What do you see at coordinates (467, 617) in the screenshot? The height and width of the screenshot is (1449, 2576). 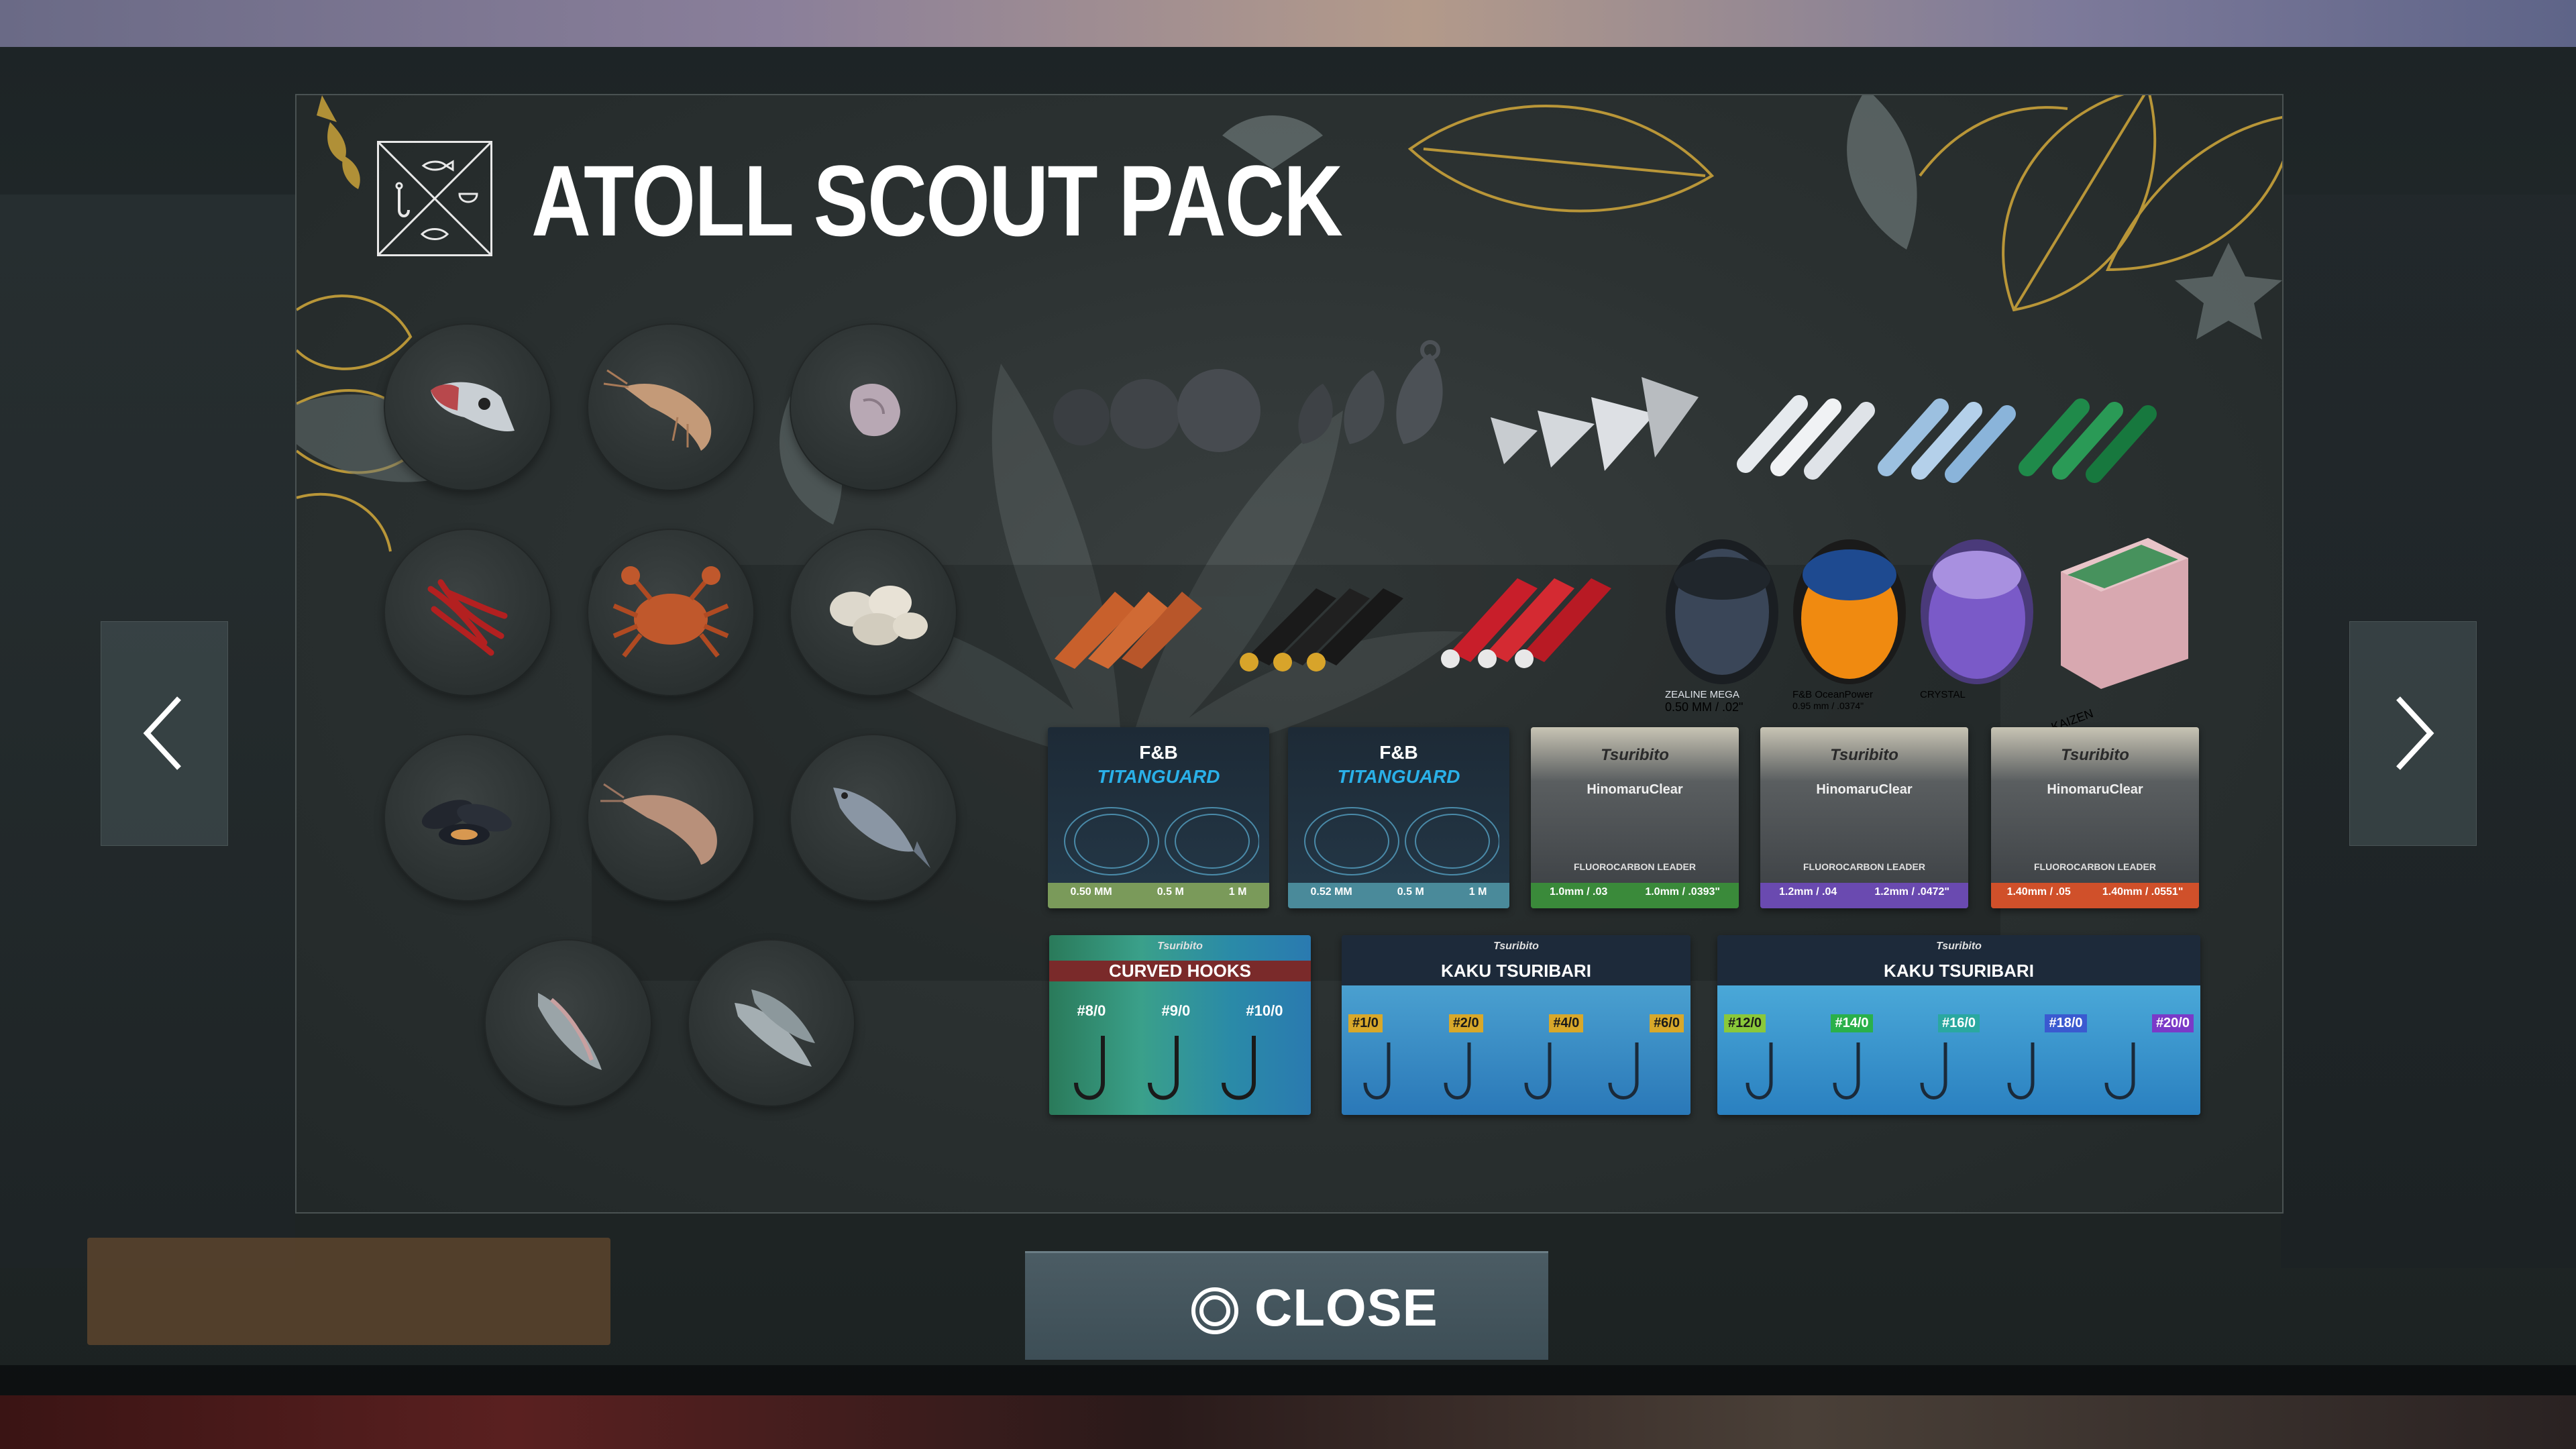 I see `bloodworms-icon` at bounding box center [467, 617].